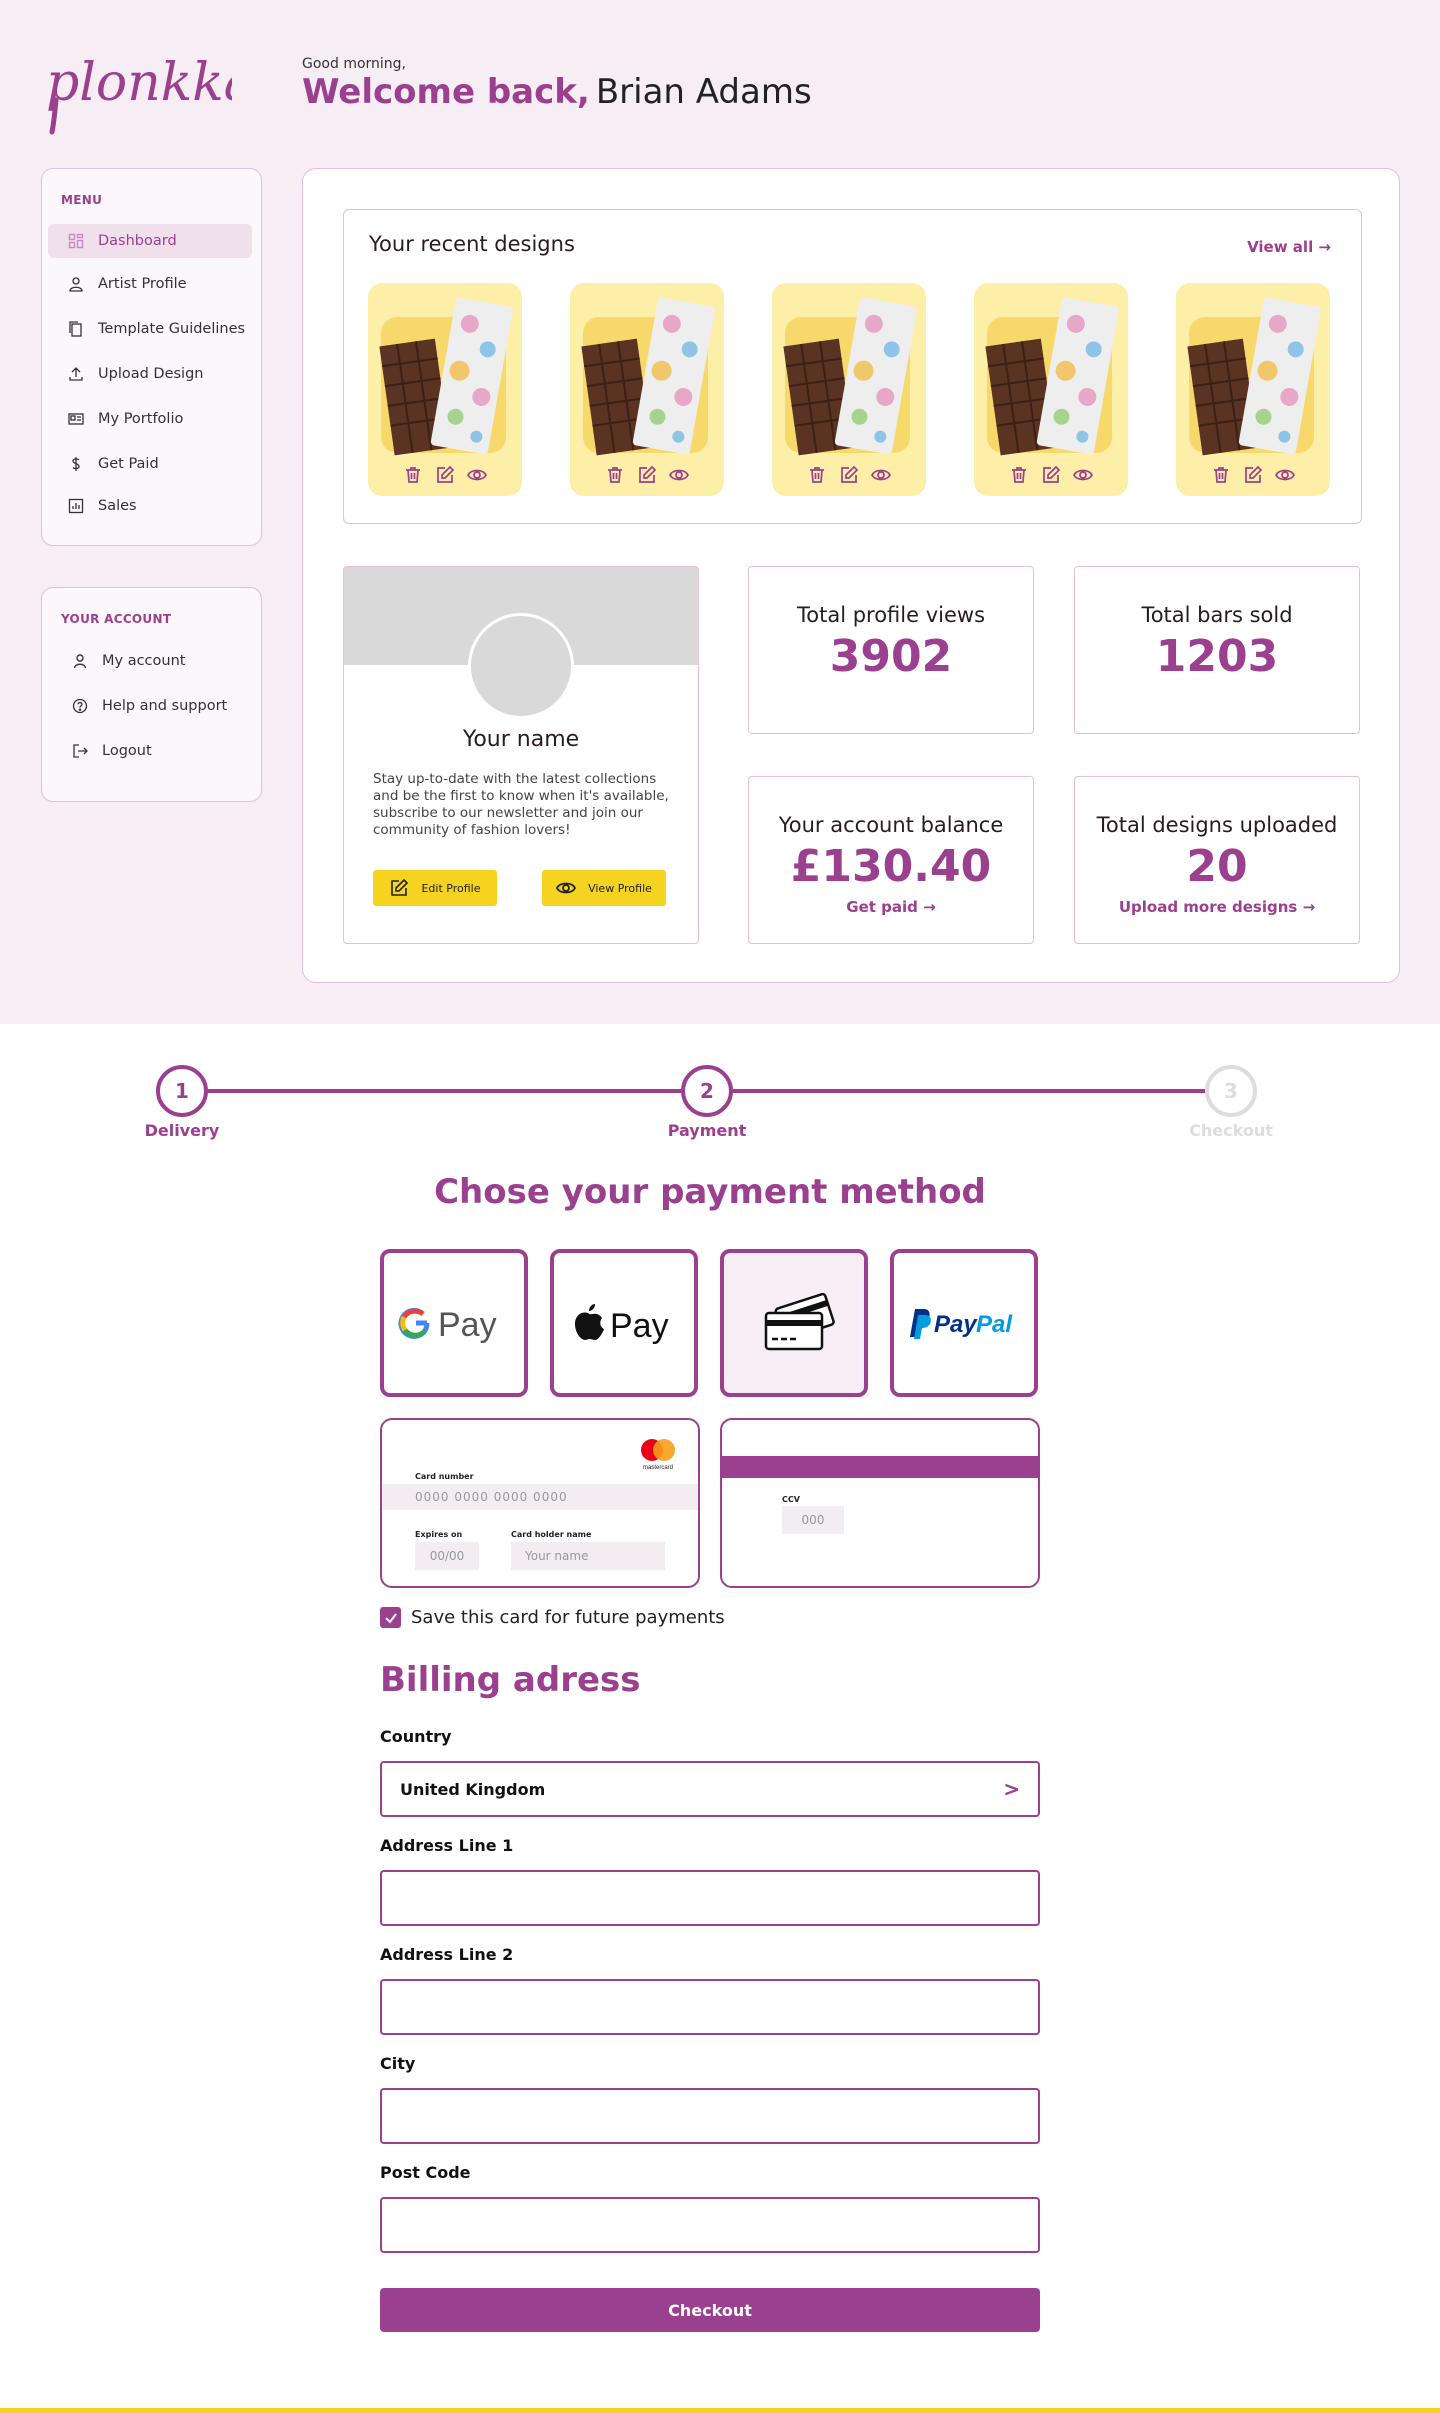  I want to click on user-name: Brian Adams, so click(703, 92).